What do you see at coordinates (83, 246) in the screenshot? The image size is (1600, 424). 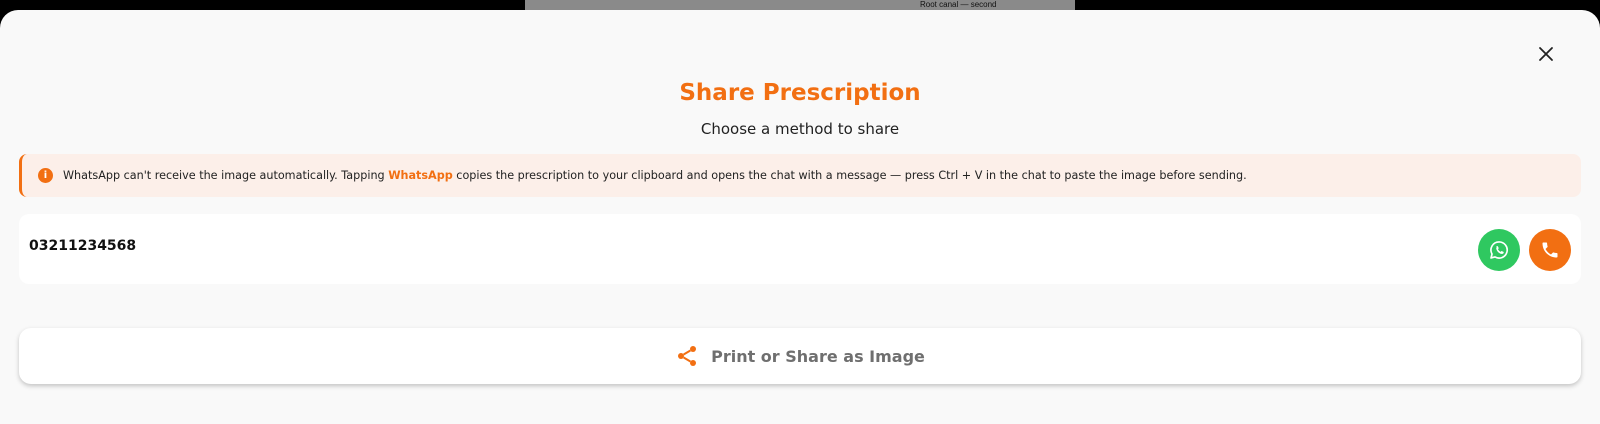 I see `phone-number: 03211234568` at bounding box center [83, 246].